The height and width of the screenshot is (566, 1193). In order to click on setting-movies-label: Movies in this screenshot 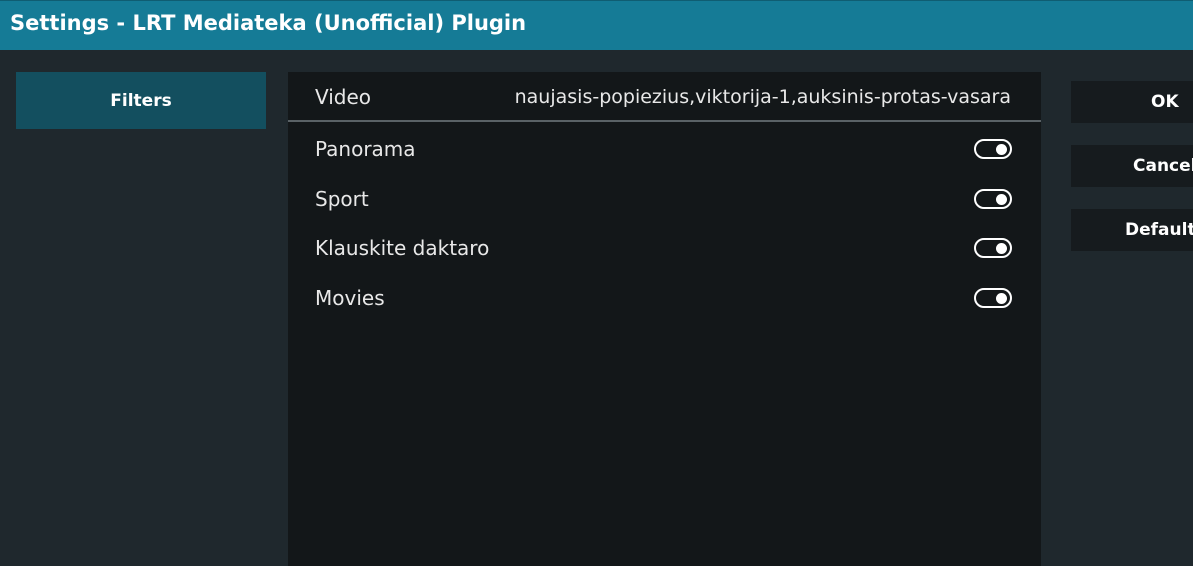, I will do `click(350, 298)`.